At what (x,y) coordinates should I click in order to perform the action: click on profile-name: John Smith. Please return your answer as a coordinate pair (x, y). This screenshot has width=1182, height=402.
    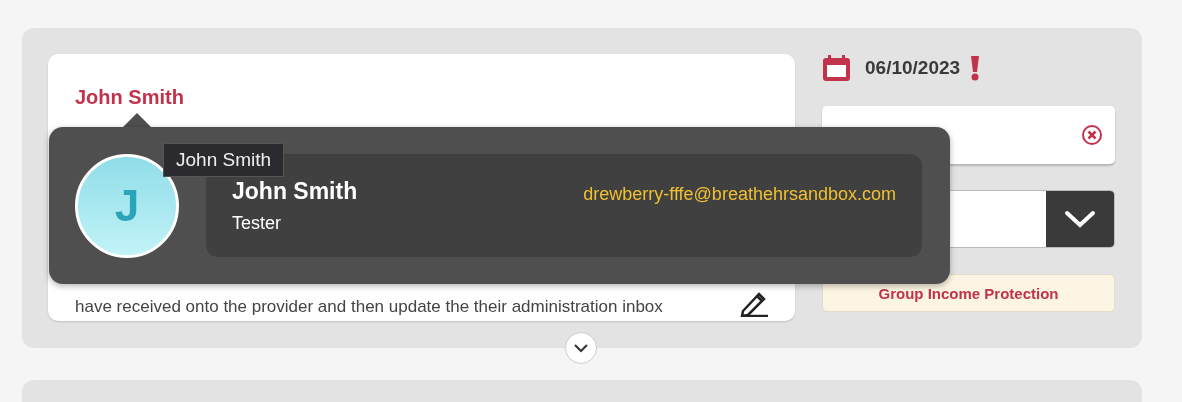
    Looking at the image, I should click on (295, 191).